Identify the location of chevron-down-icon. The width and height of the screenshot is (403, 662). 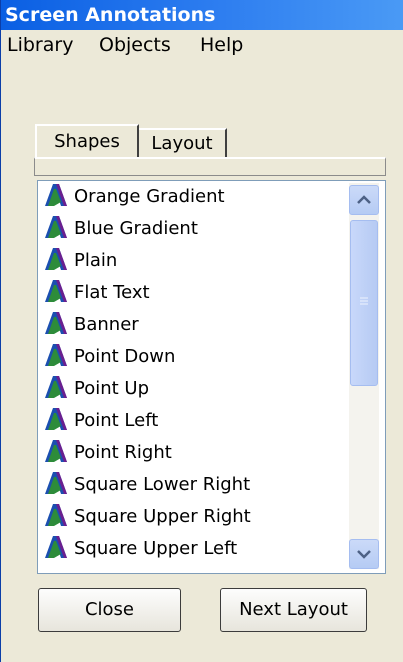
(364, 554).